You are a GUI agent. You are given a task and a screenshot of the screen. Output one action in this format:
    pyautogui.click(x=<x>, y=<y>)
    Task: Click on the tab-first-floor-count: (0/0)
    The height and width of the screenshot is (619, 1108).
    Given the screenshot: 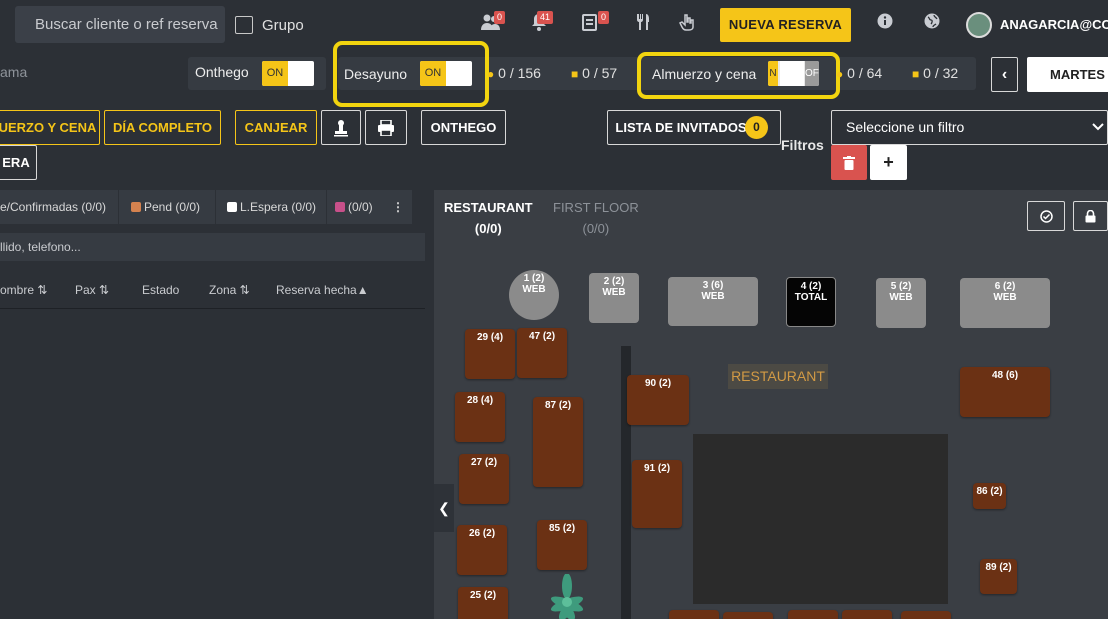 What is the action you would take?
    pyautogui.click(x=596, y=228)
    